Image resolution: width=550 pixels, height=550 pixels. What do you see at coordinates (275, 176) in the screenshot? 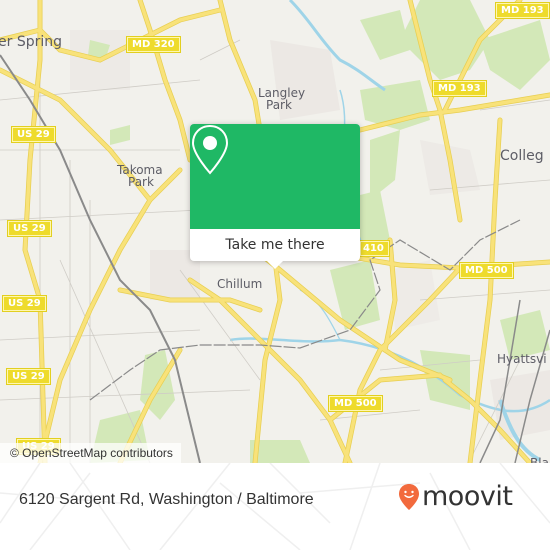
I see `popup-header` at bounding box center [275, 176].